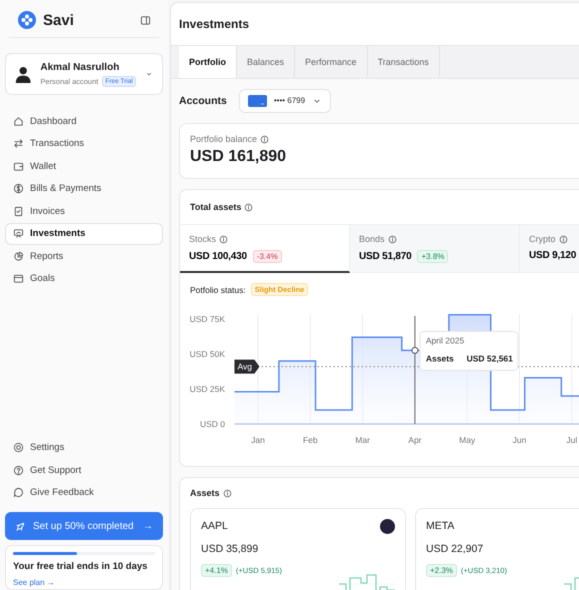  Describe the element at coordinates (267, 256) in the screenshot. I see `change-badge: -3.4%` at that location.